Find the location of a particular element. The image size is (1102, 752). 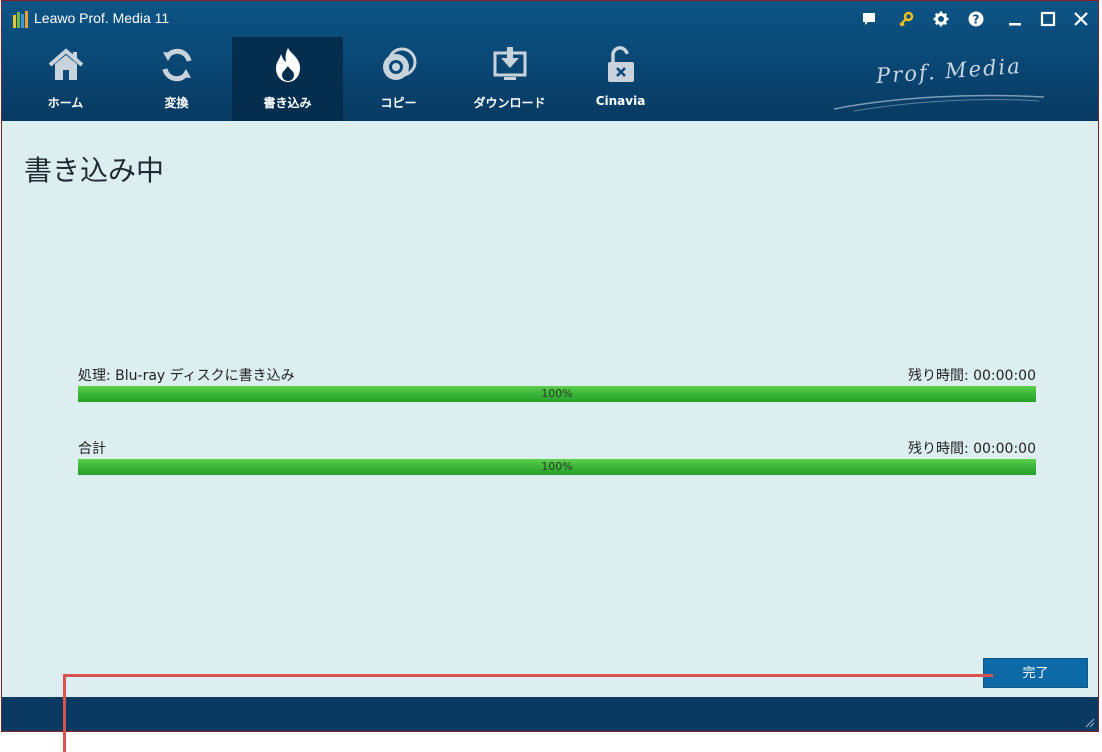

done-button: 完了 is located at coordinates (1035, 673).